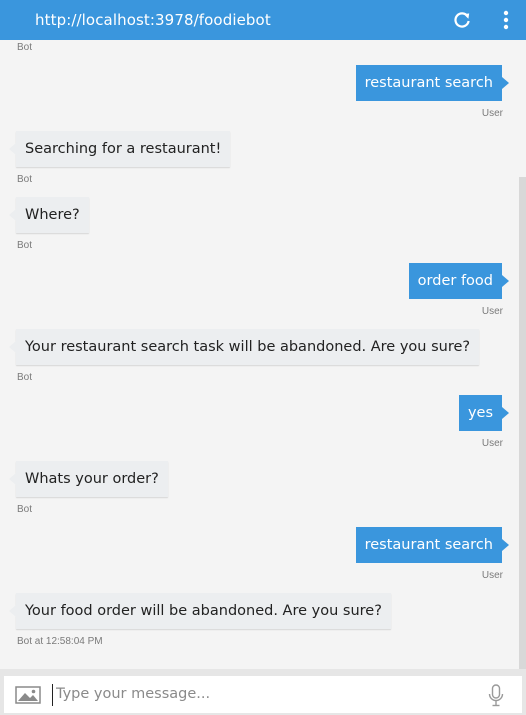 The height and width of the screenshot is (715, 526). Describe the element at coordinates (28, 695) in the screenshot. I see `image-icon` at that location.